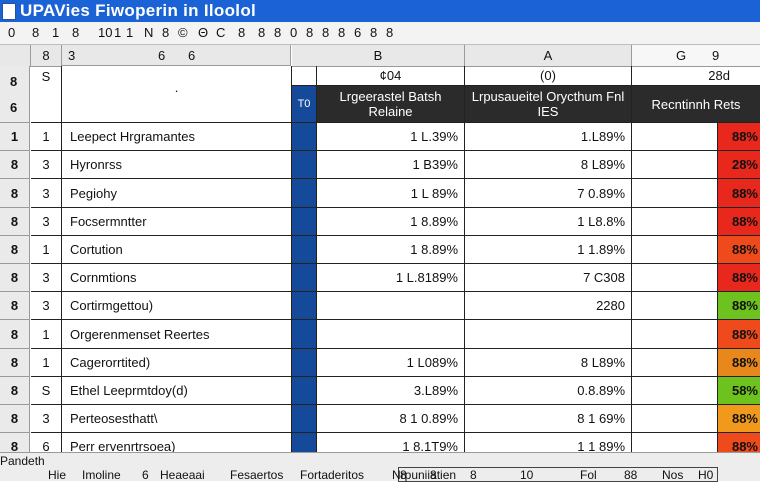  I want to click on value-cell-e: 1 L8.8%, so click(548, 222).